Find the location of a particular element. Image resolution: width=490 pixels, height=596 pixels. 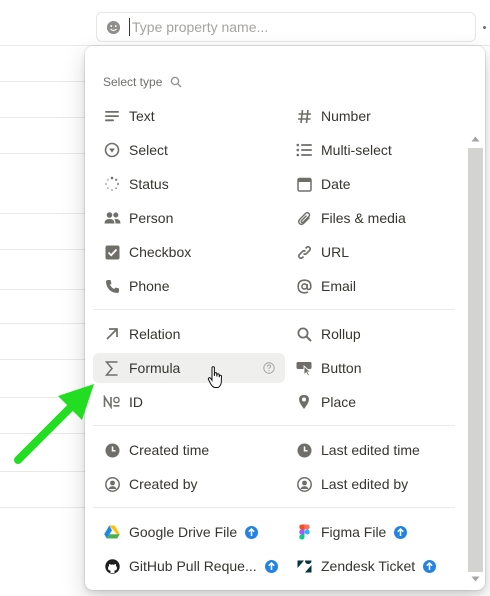

clock-icon is located at coordinates (304, 450).